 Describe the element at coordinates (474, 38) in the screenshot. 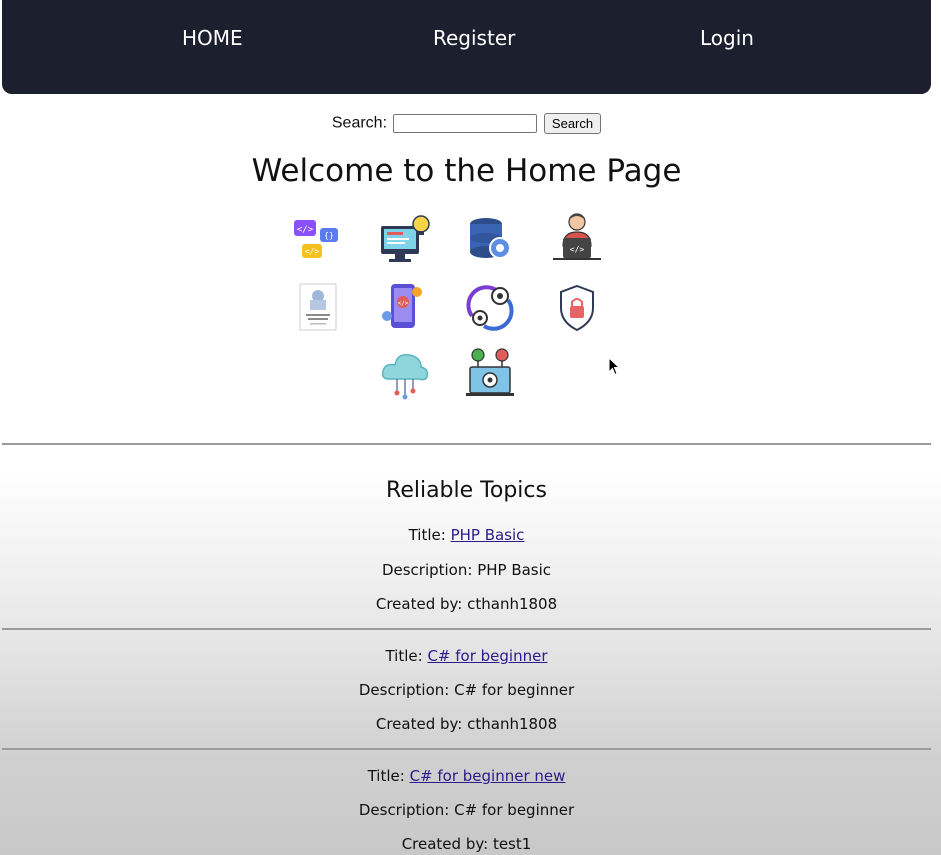

I see `nav-register-link: Register` at that location.